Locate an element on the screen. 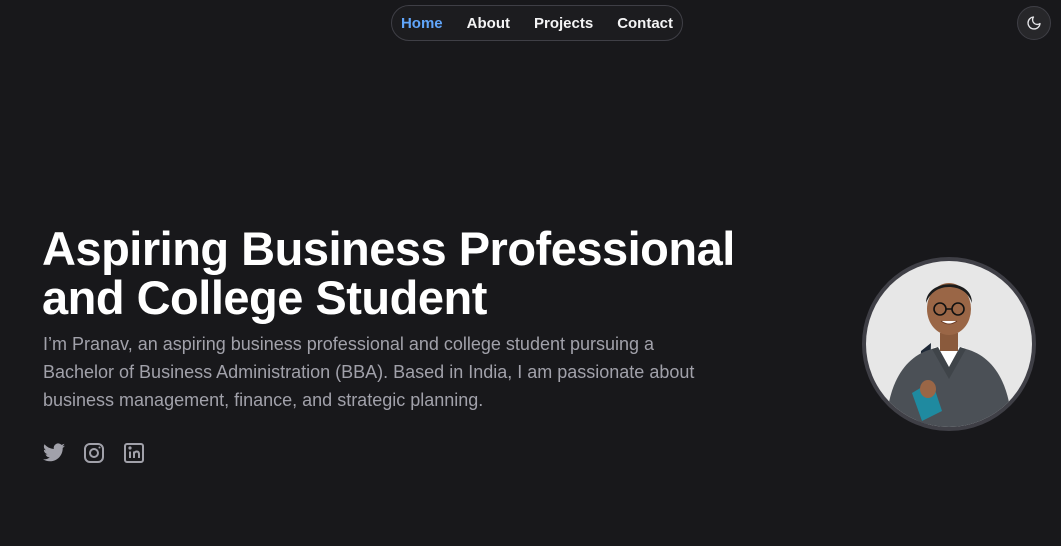 The image size is (1061, 546). linkedin-link is located at coordinates (134, 453).